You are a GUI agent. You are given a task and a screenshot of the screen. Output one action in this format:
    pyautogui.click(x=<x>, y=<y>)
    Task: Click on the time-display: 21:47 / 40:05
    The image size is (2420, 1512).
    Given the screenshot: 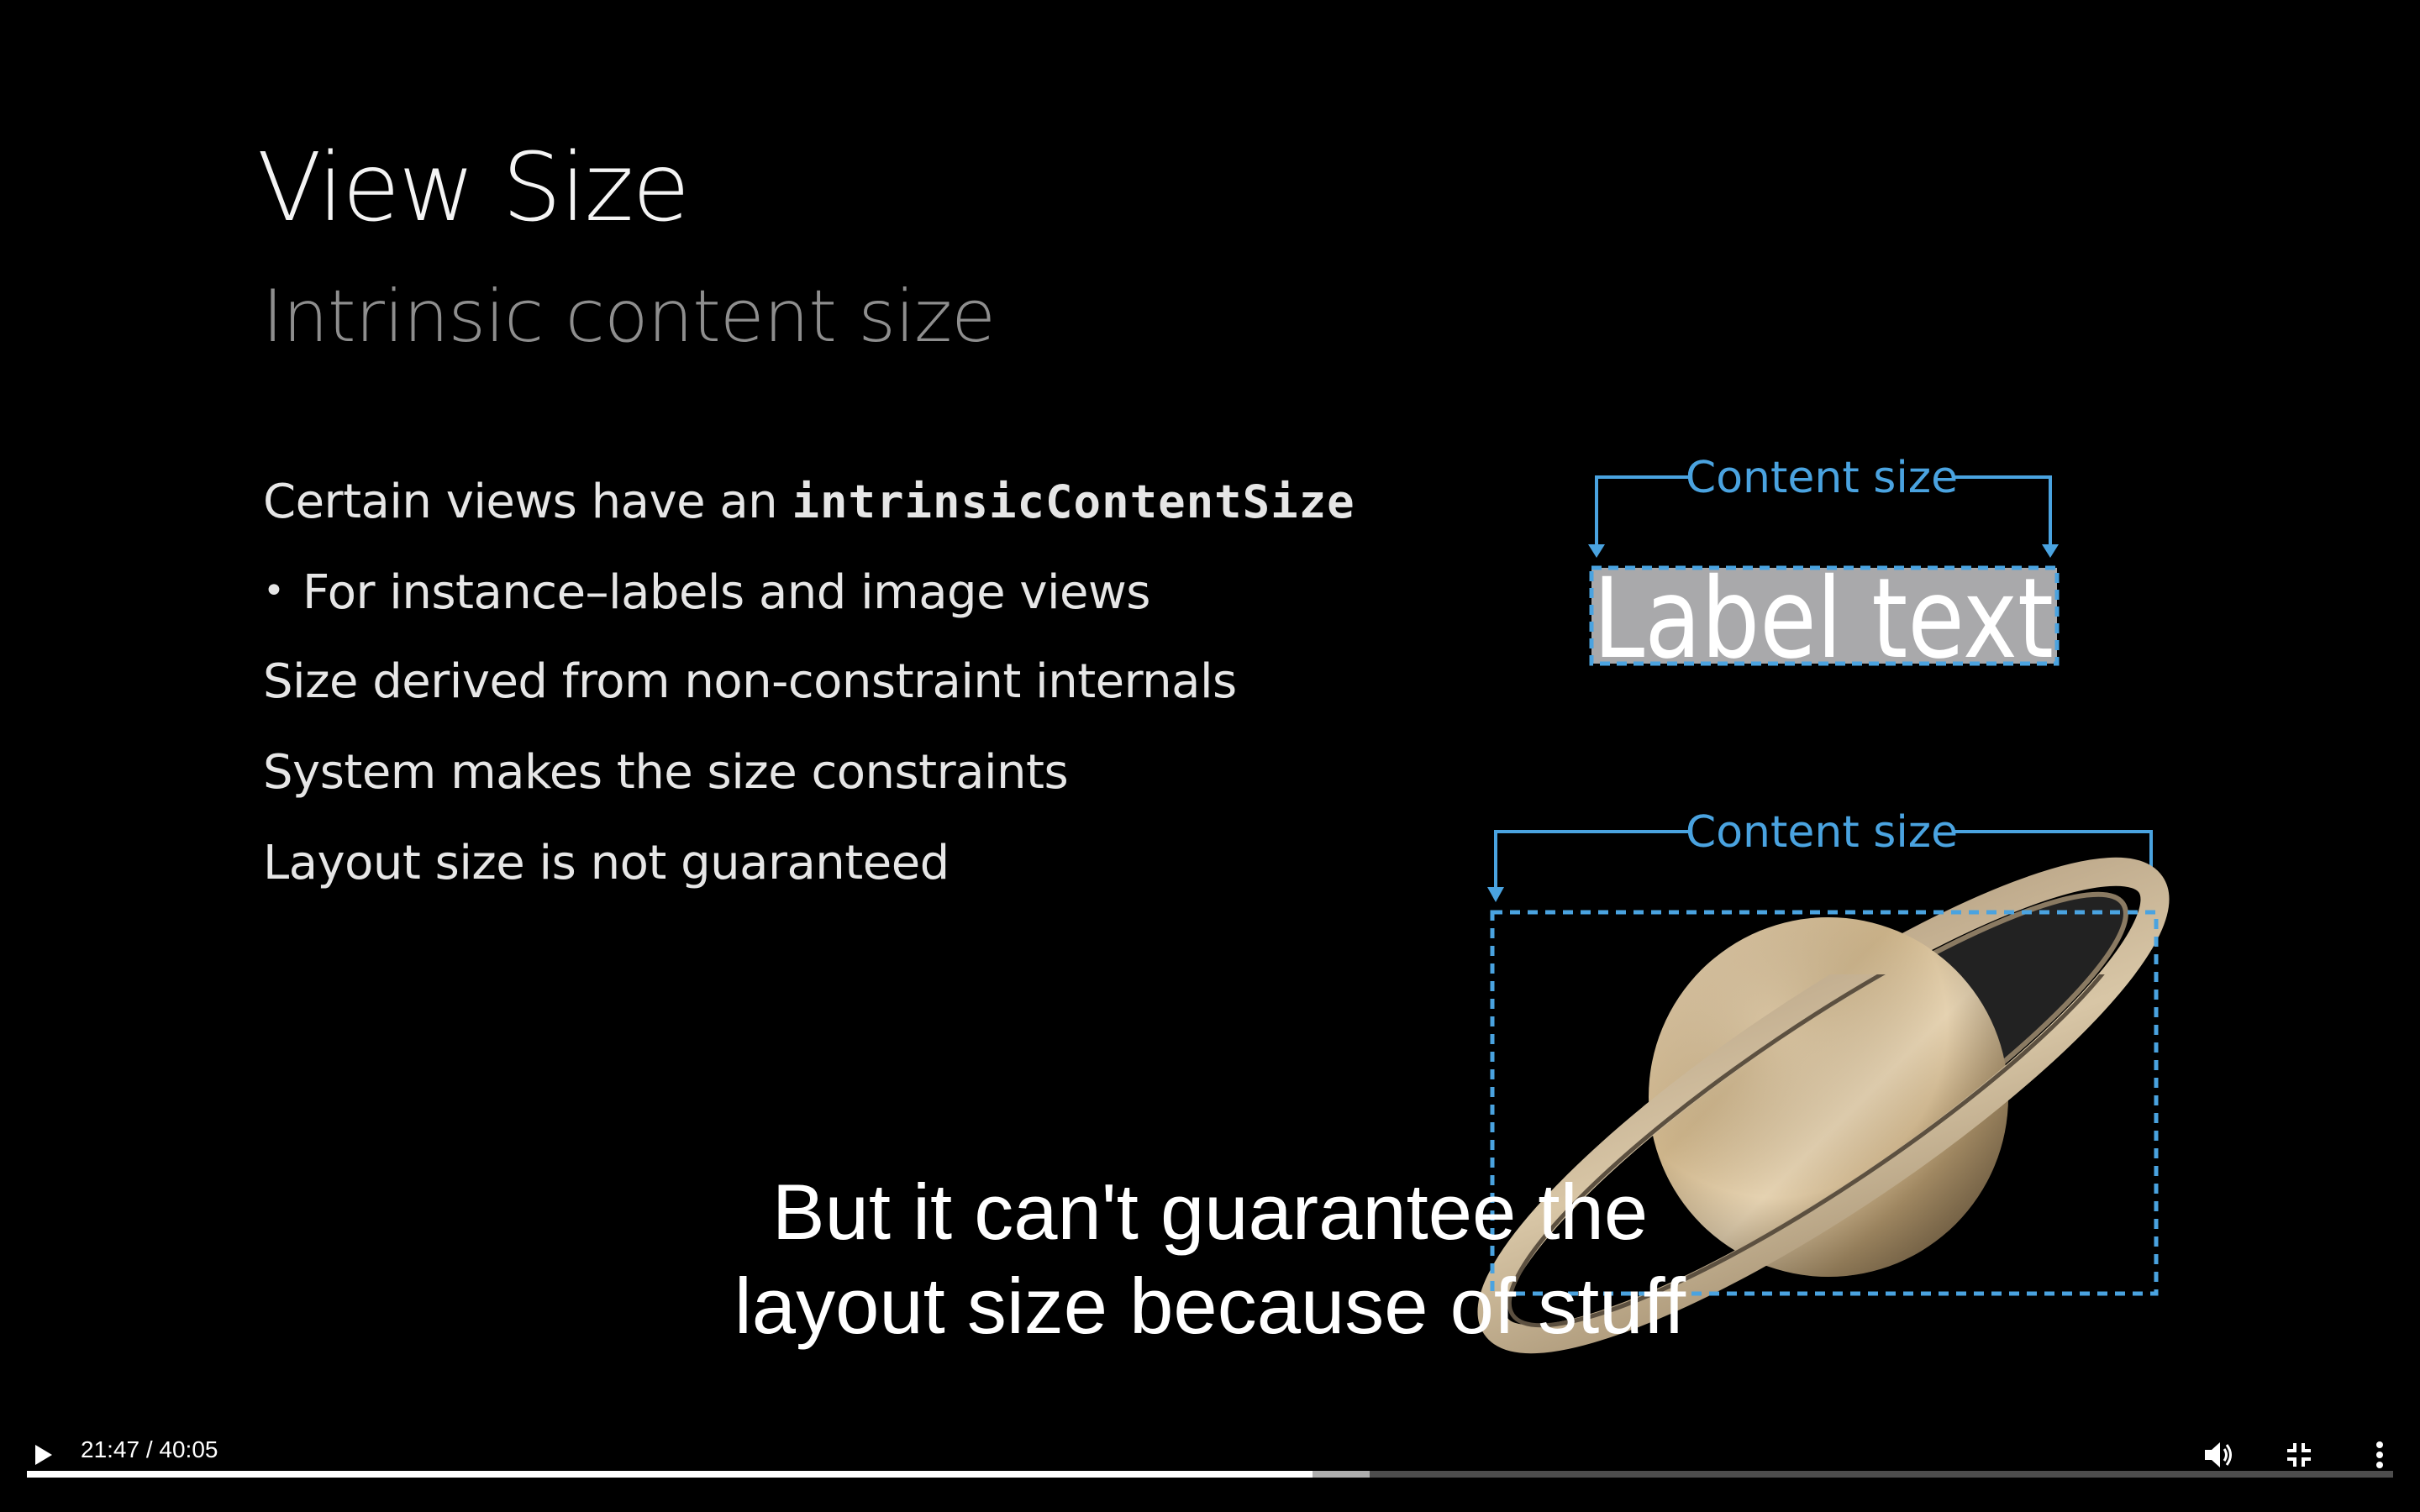 What is the action you would take?
    pyautogui.click(x=149, y=1449)
    